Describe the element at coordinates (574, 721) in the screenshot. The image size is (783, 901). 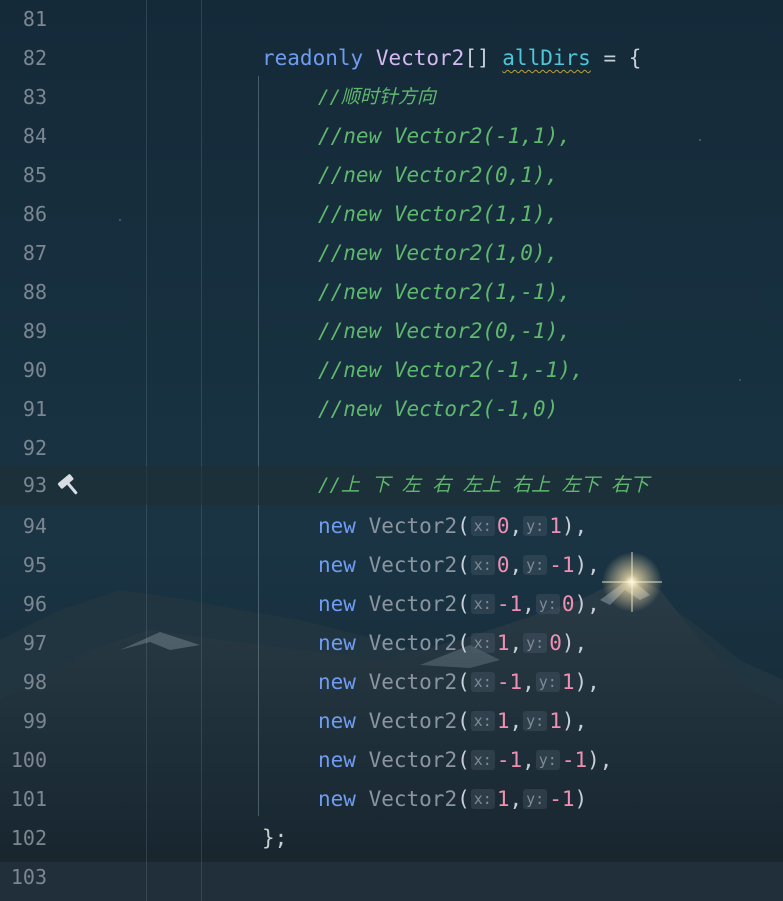
I see `punct-token: ),` at that location.